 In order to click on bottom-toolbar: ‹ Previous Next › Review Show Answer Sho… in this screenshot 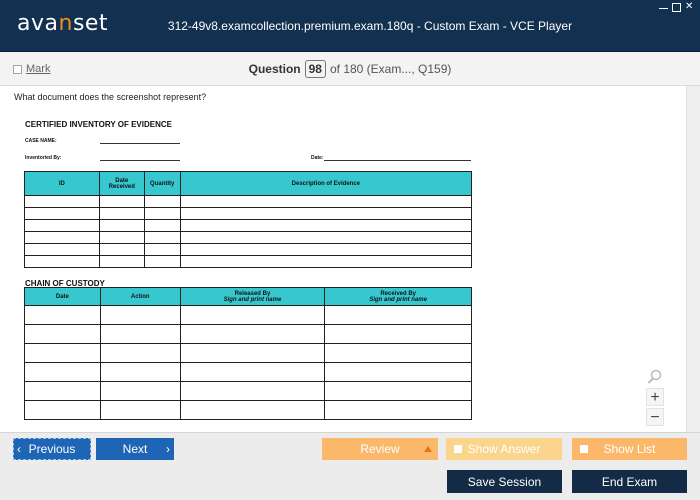, I will do `click(350, 466)`.